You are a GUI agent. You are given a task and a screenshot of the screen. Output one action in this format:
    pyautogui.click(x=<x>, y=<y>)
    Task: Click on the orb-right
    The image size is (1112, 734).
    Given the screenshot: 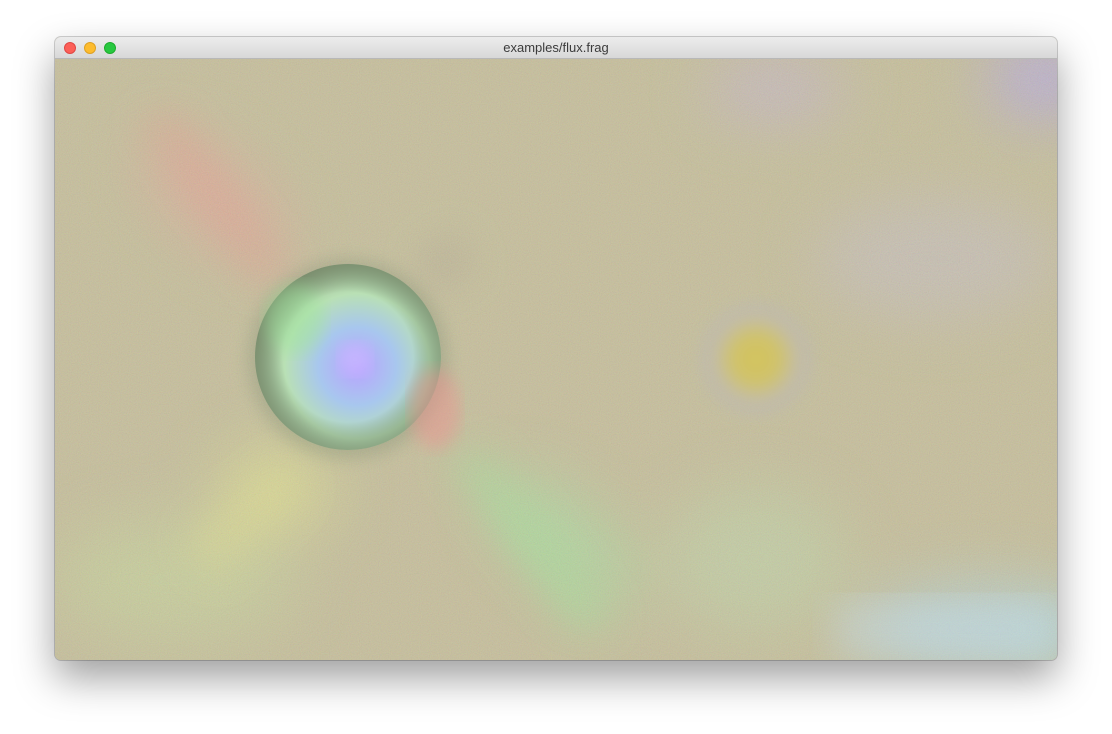 What is the action you would take?
    pyautogui.click(x=756, y=359)
    